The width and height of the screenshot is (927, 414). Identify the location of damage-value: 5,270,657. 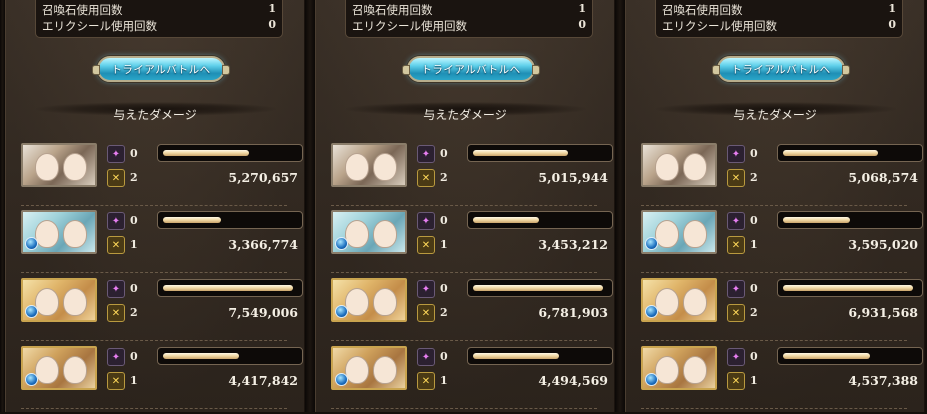
(263, 177).